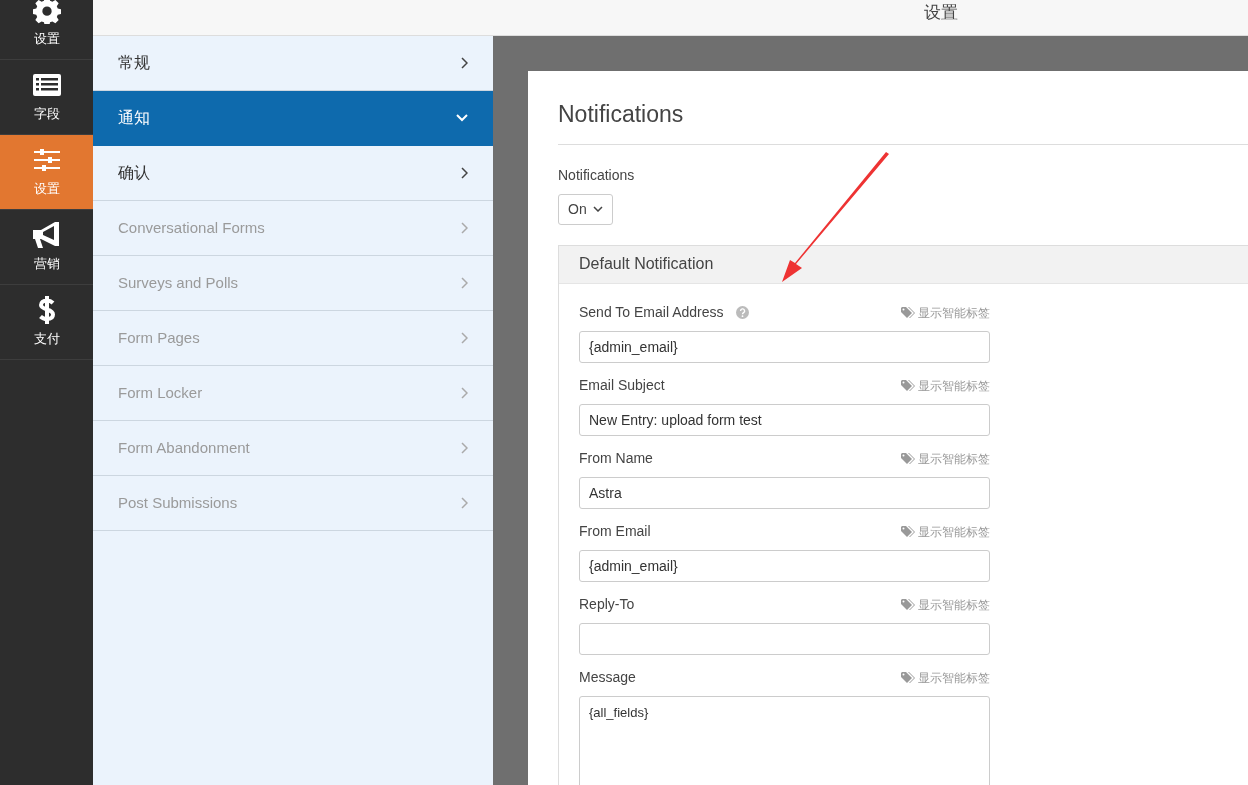 This screenshot has height=785, width=1248. I want to click on caret-icon, so click(597, 209).